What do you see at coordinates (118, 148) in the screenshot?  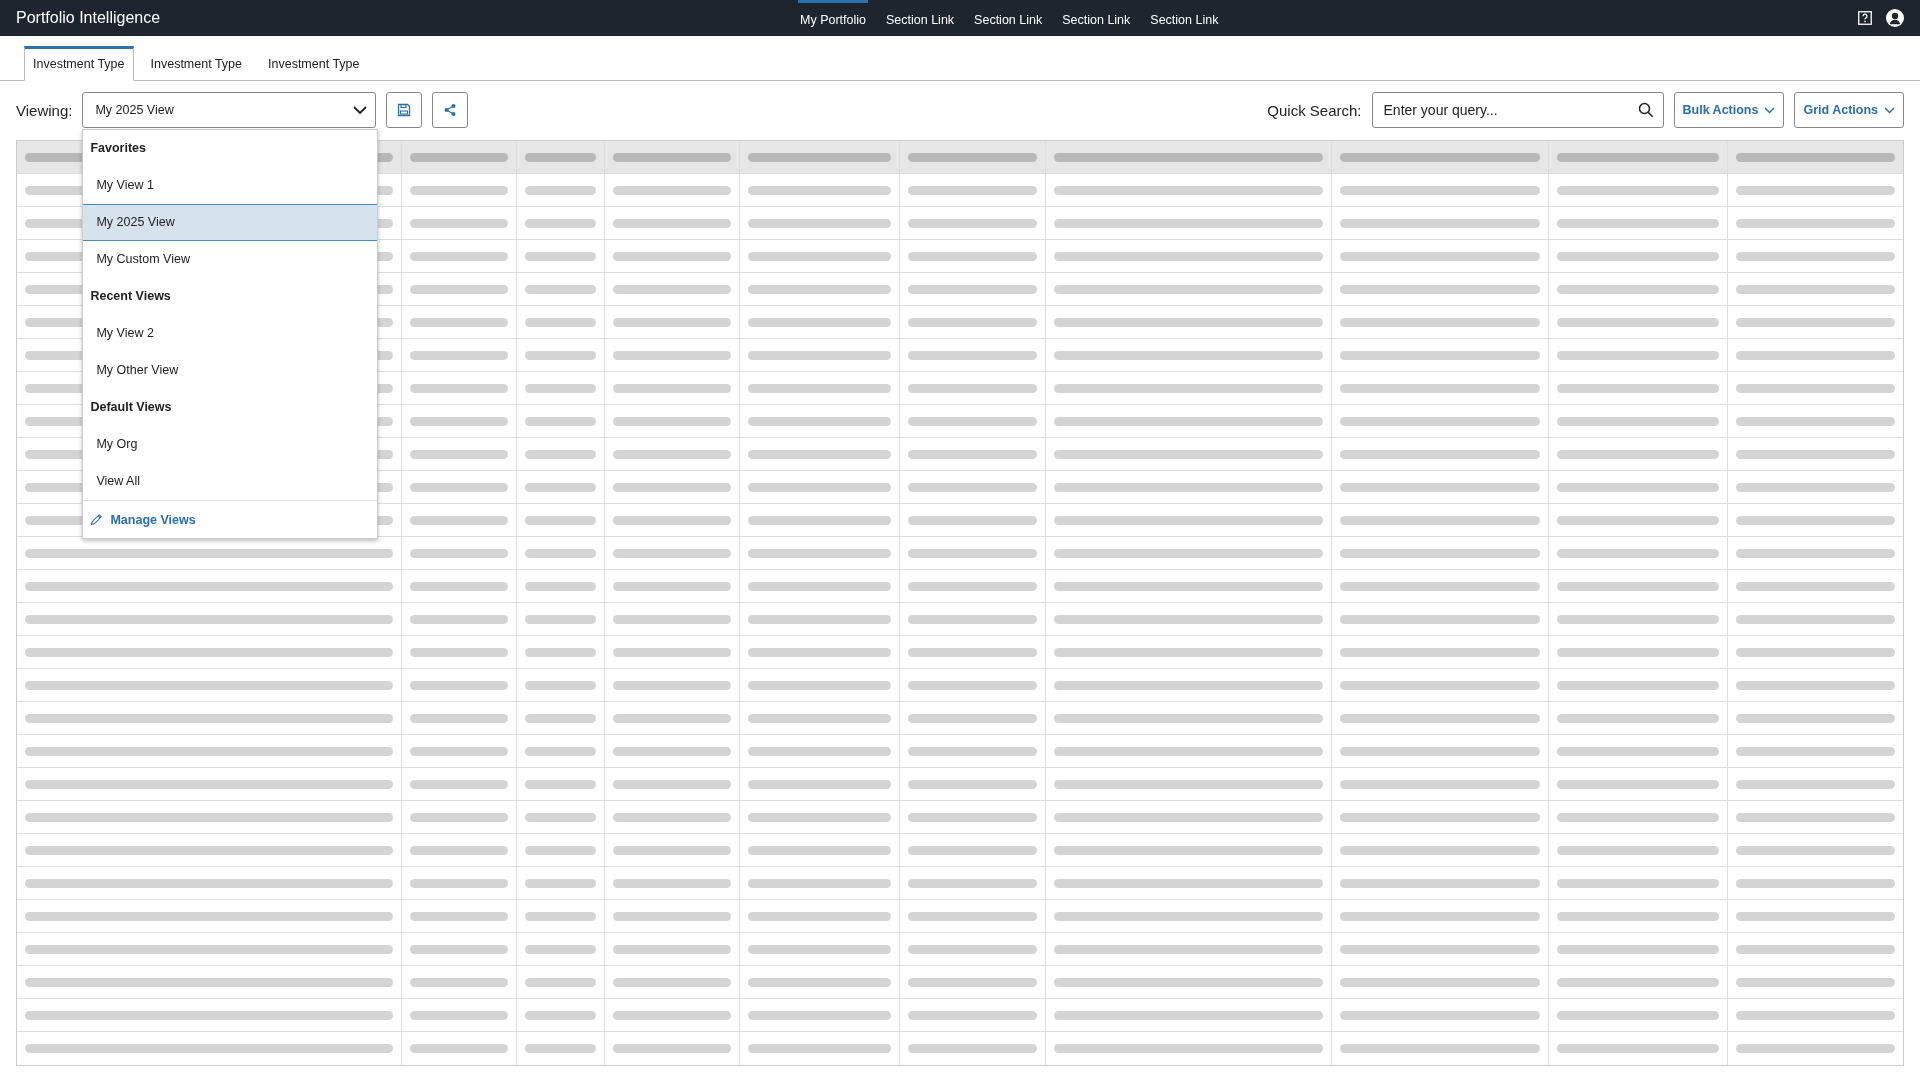 I see `menu-heading: Favorites` at bounding box center [118, 148].